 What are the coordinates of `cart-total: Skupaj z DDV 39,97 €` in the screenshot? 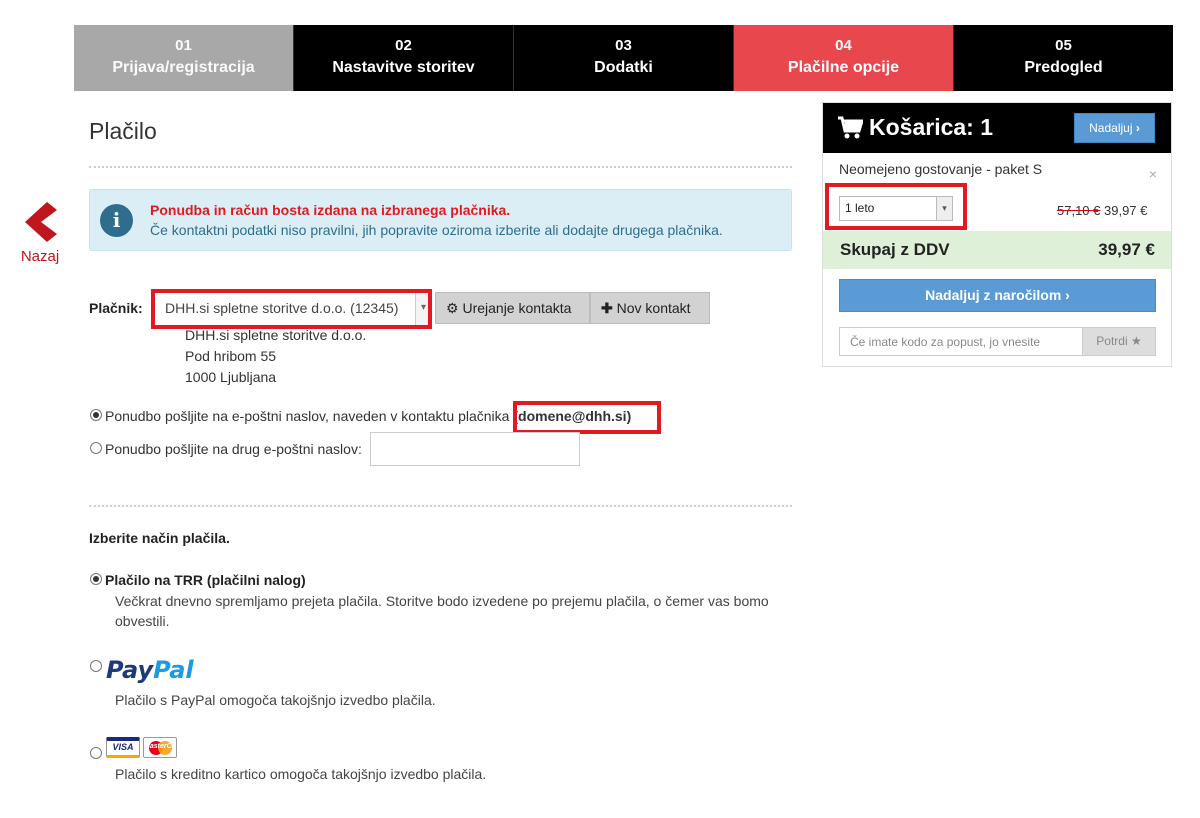 It's located at (997, 250).